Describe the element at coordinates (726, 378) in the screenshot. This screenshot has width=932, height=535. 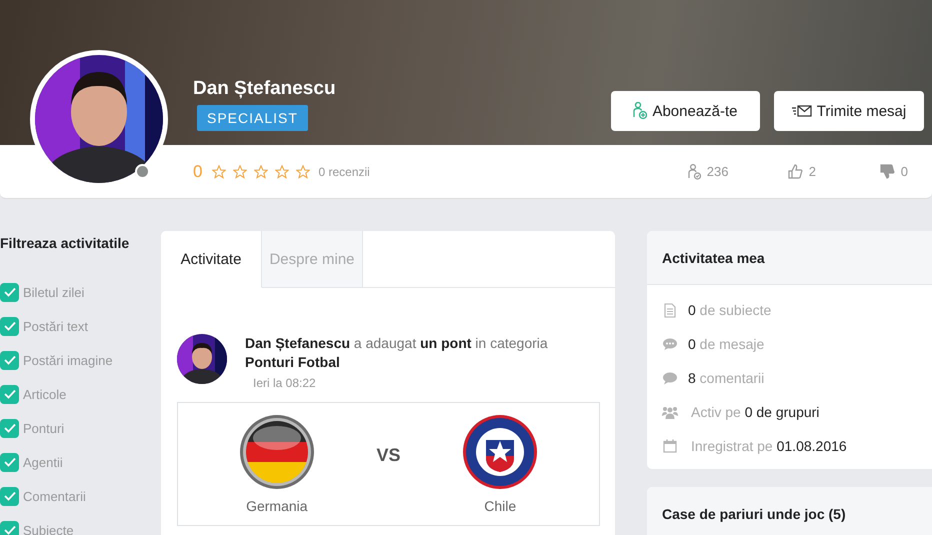
I see `activity-stat: 8 comentarii` at that location.